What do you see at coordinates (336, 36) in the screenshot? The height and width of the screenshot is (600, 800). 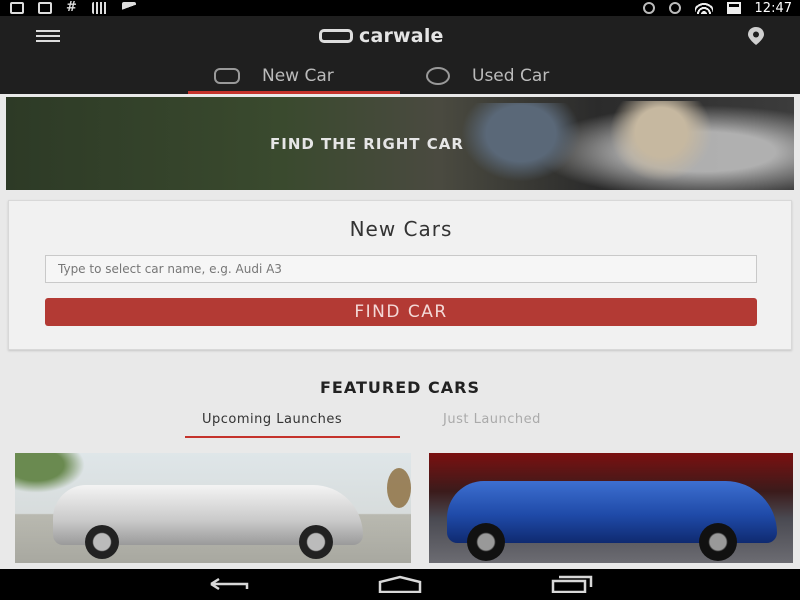 I see `carwale-logo-icon` at bounding box center [336, 36].